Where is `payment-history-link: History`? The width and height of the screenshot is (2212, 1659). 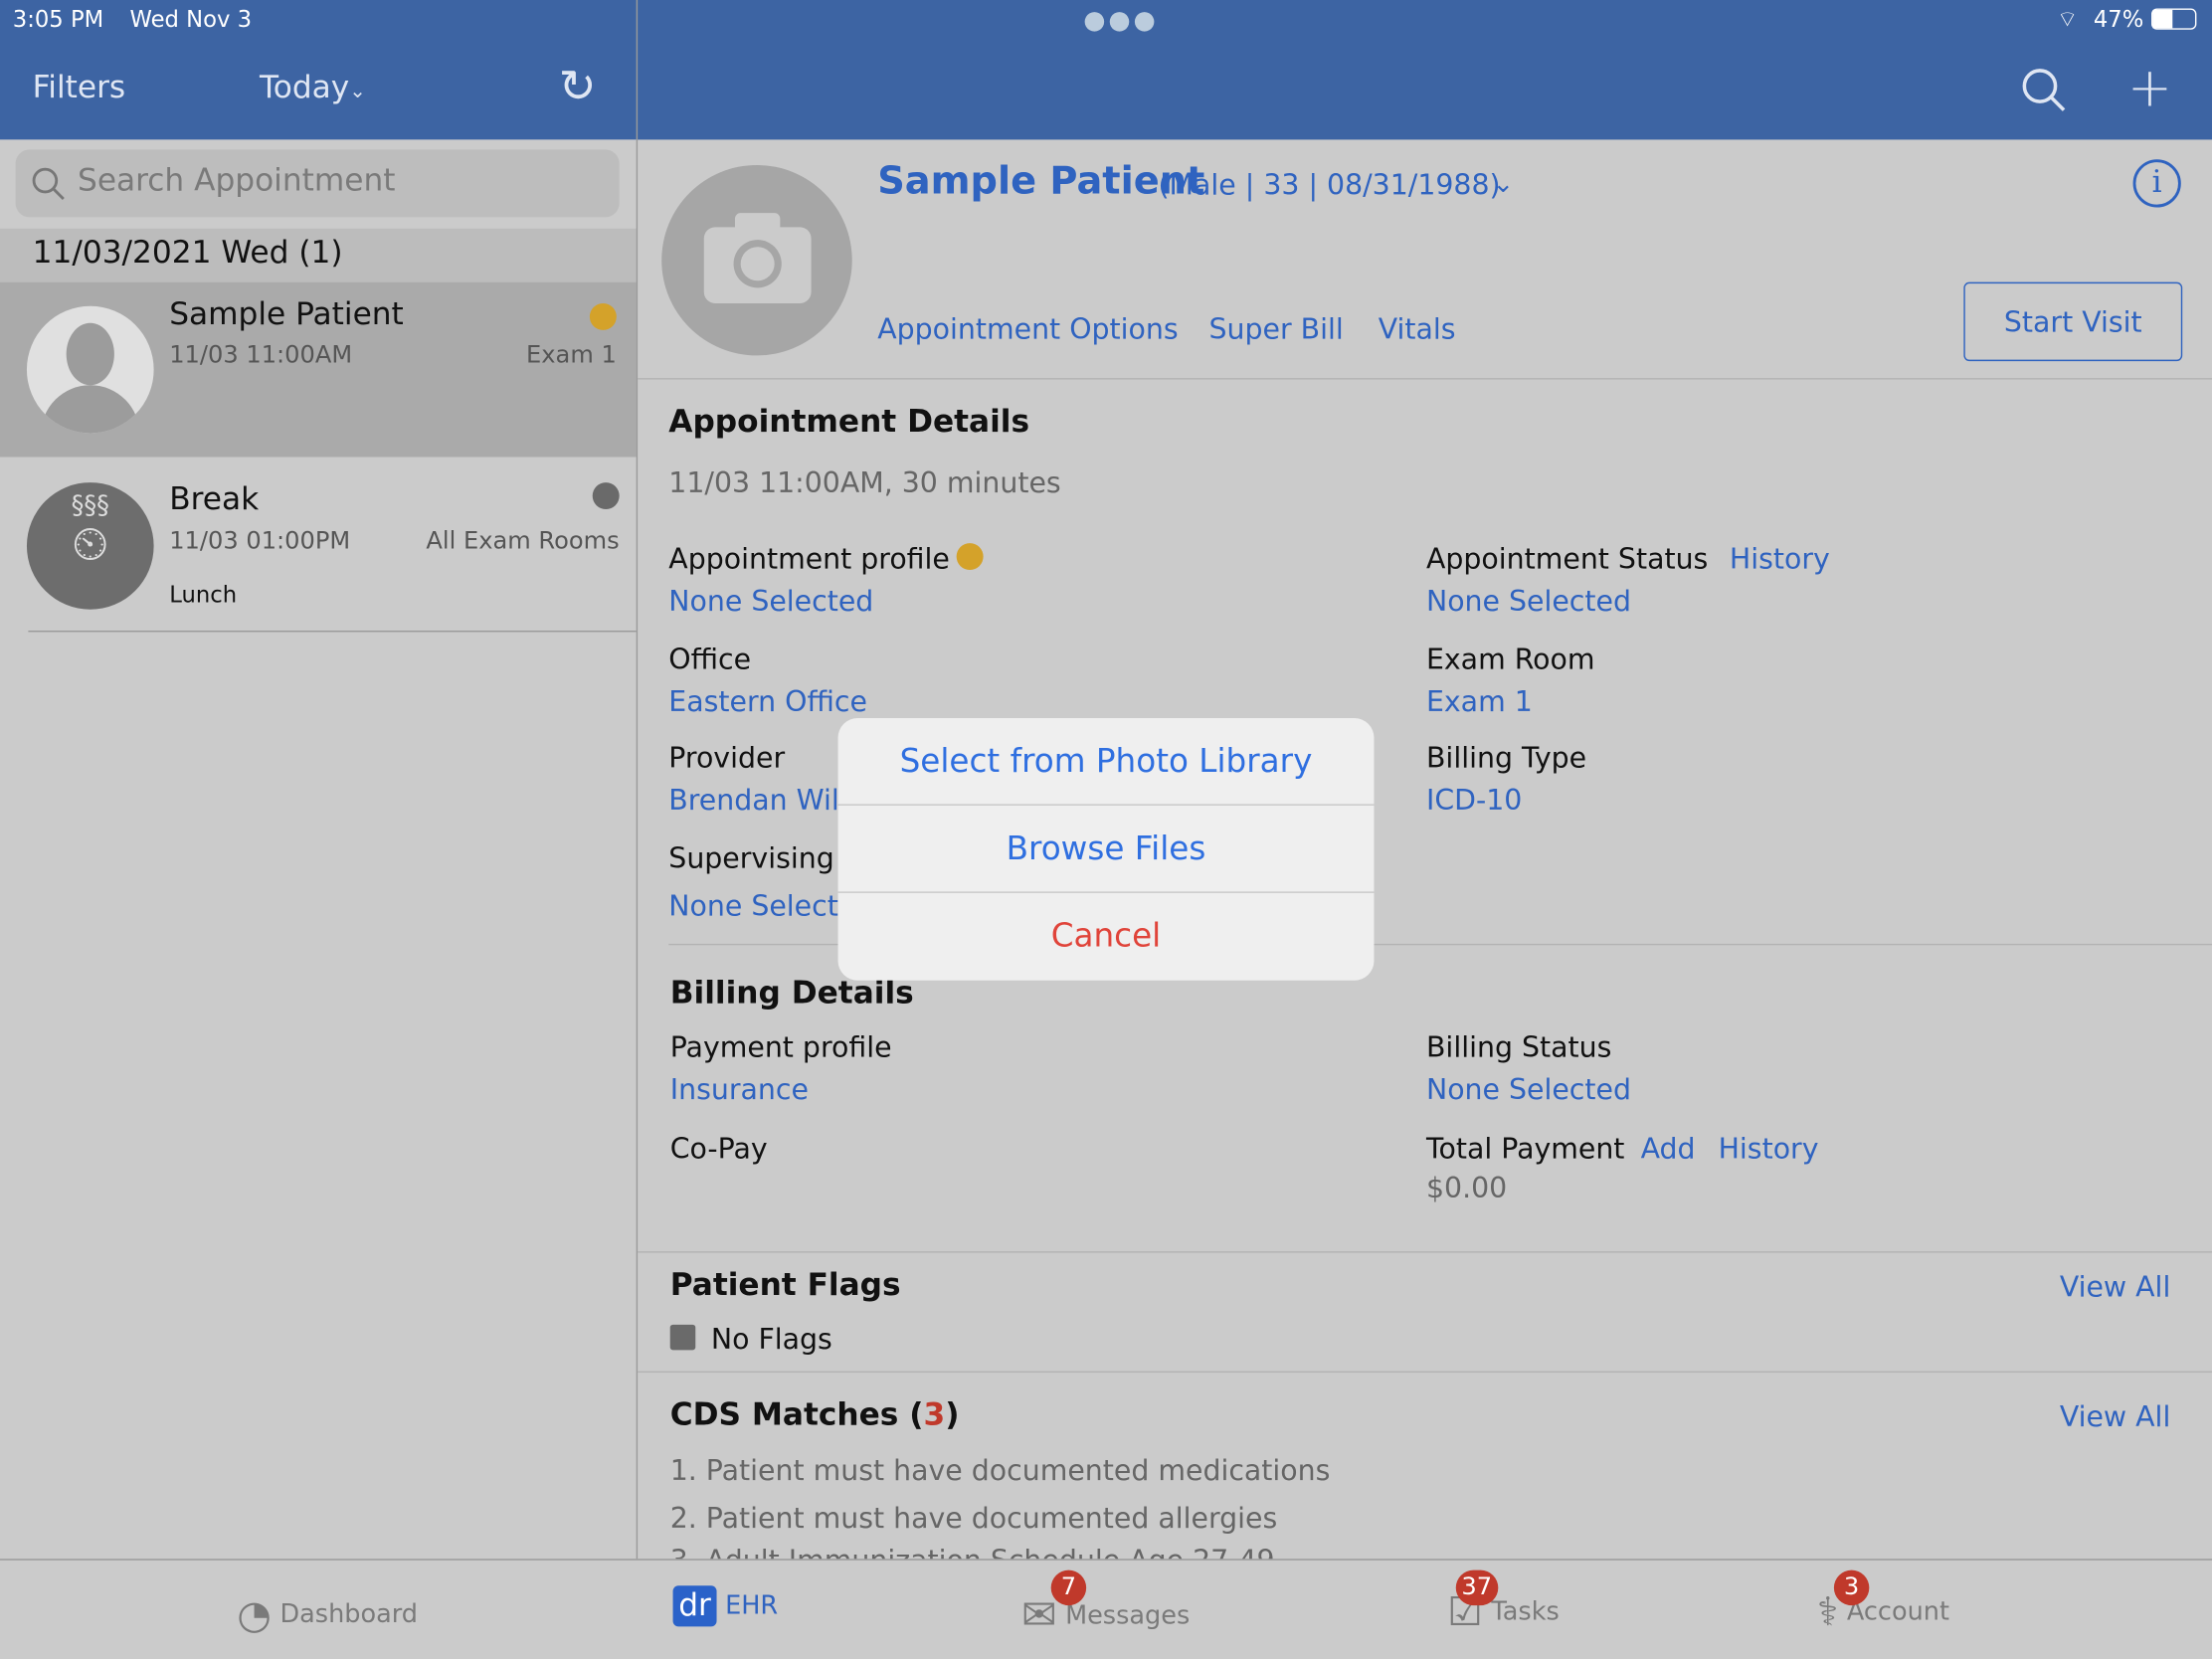
payment-history-link: History is located at coordinates (1769, 1149).